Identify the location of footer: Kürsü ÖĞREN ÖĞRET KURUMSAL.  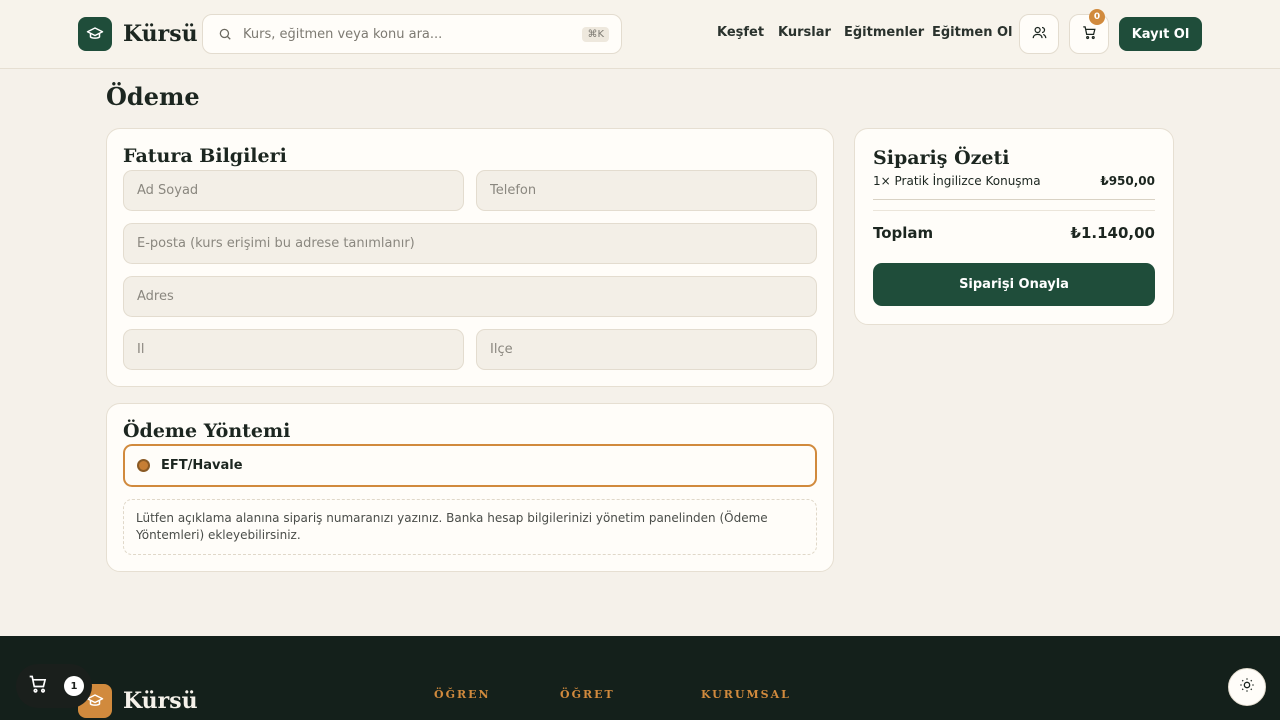
(640, 678).